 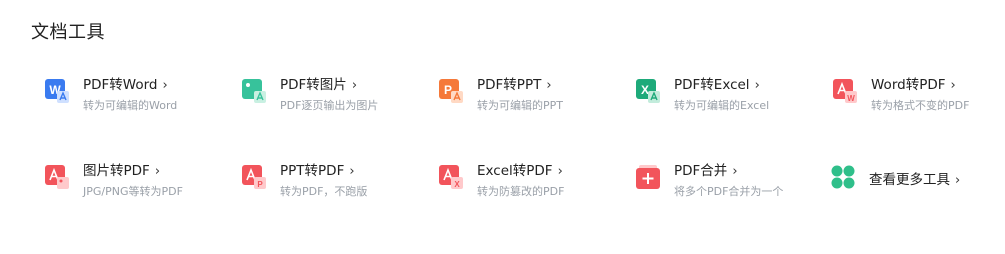 I want to click on tool-pdf-to-excel: X PDF转Excel › 转为可编辑的Excel, so click(x=730, y=96).